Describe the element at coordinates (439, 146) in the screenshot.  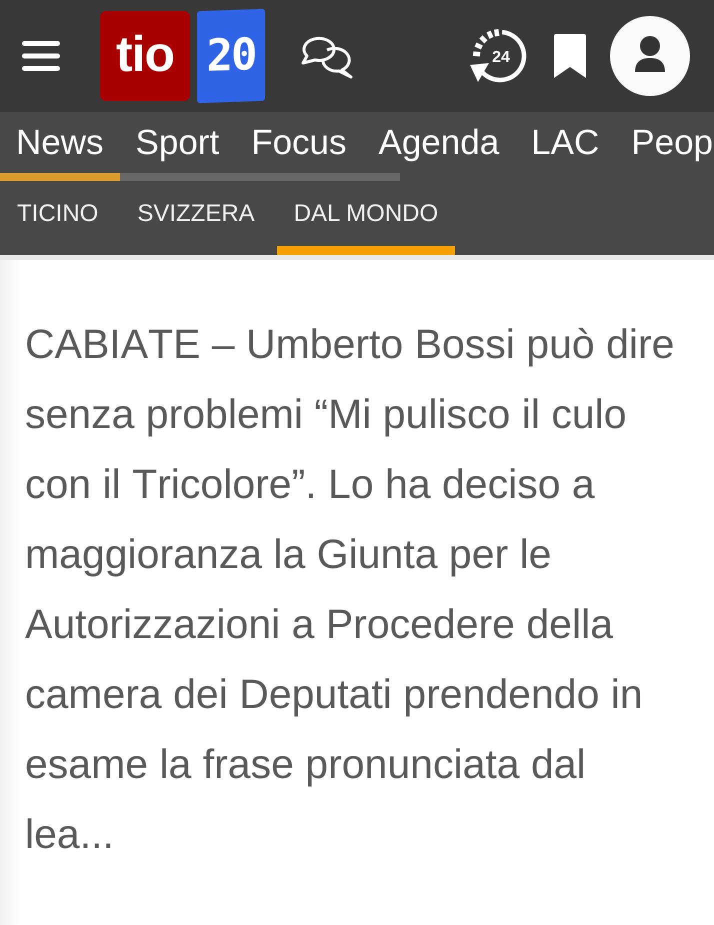
I see `section-tab: Agenda` at that location.